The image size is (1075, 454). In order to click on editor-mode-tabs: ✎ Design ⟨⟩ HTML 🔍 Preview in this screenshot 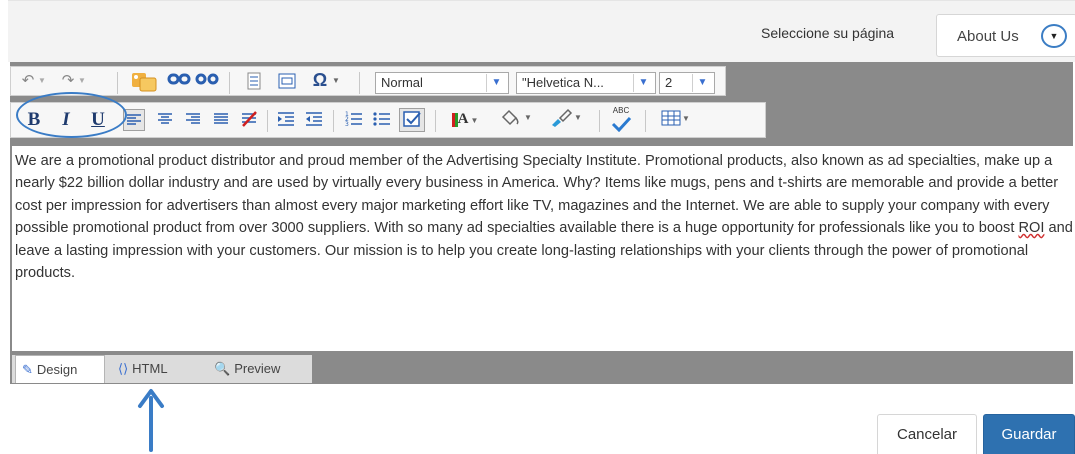, I will do `click(162, 369)`.